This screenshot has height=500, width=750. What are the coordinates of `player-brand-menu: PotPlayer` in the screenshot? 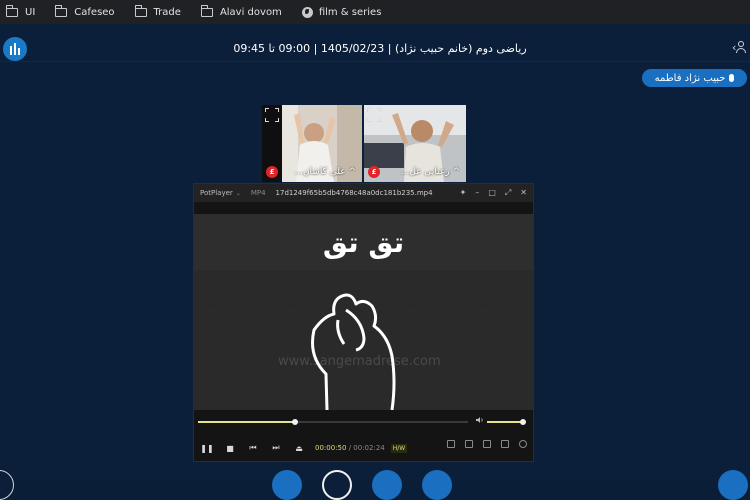 It's located at (216, 193).